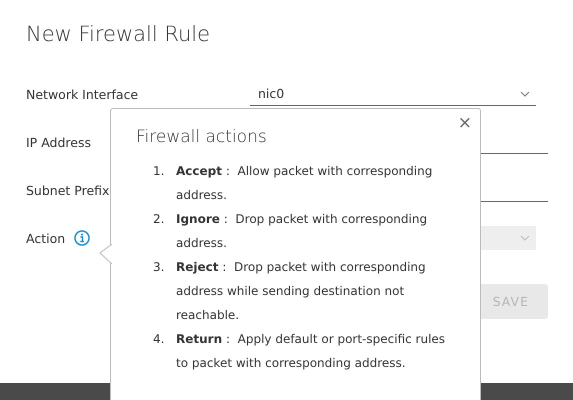 The image size is (573, 400). Describe the element at coordinates (119, 34) in the screenshot. I see `dialog-title: New Firewall Rule` at that location.